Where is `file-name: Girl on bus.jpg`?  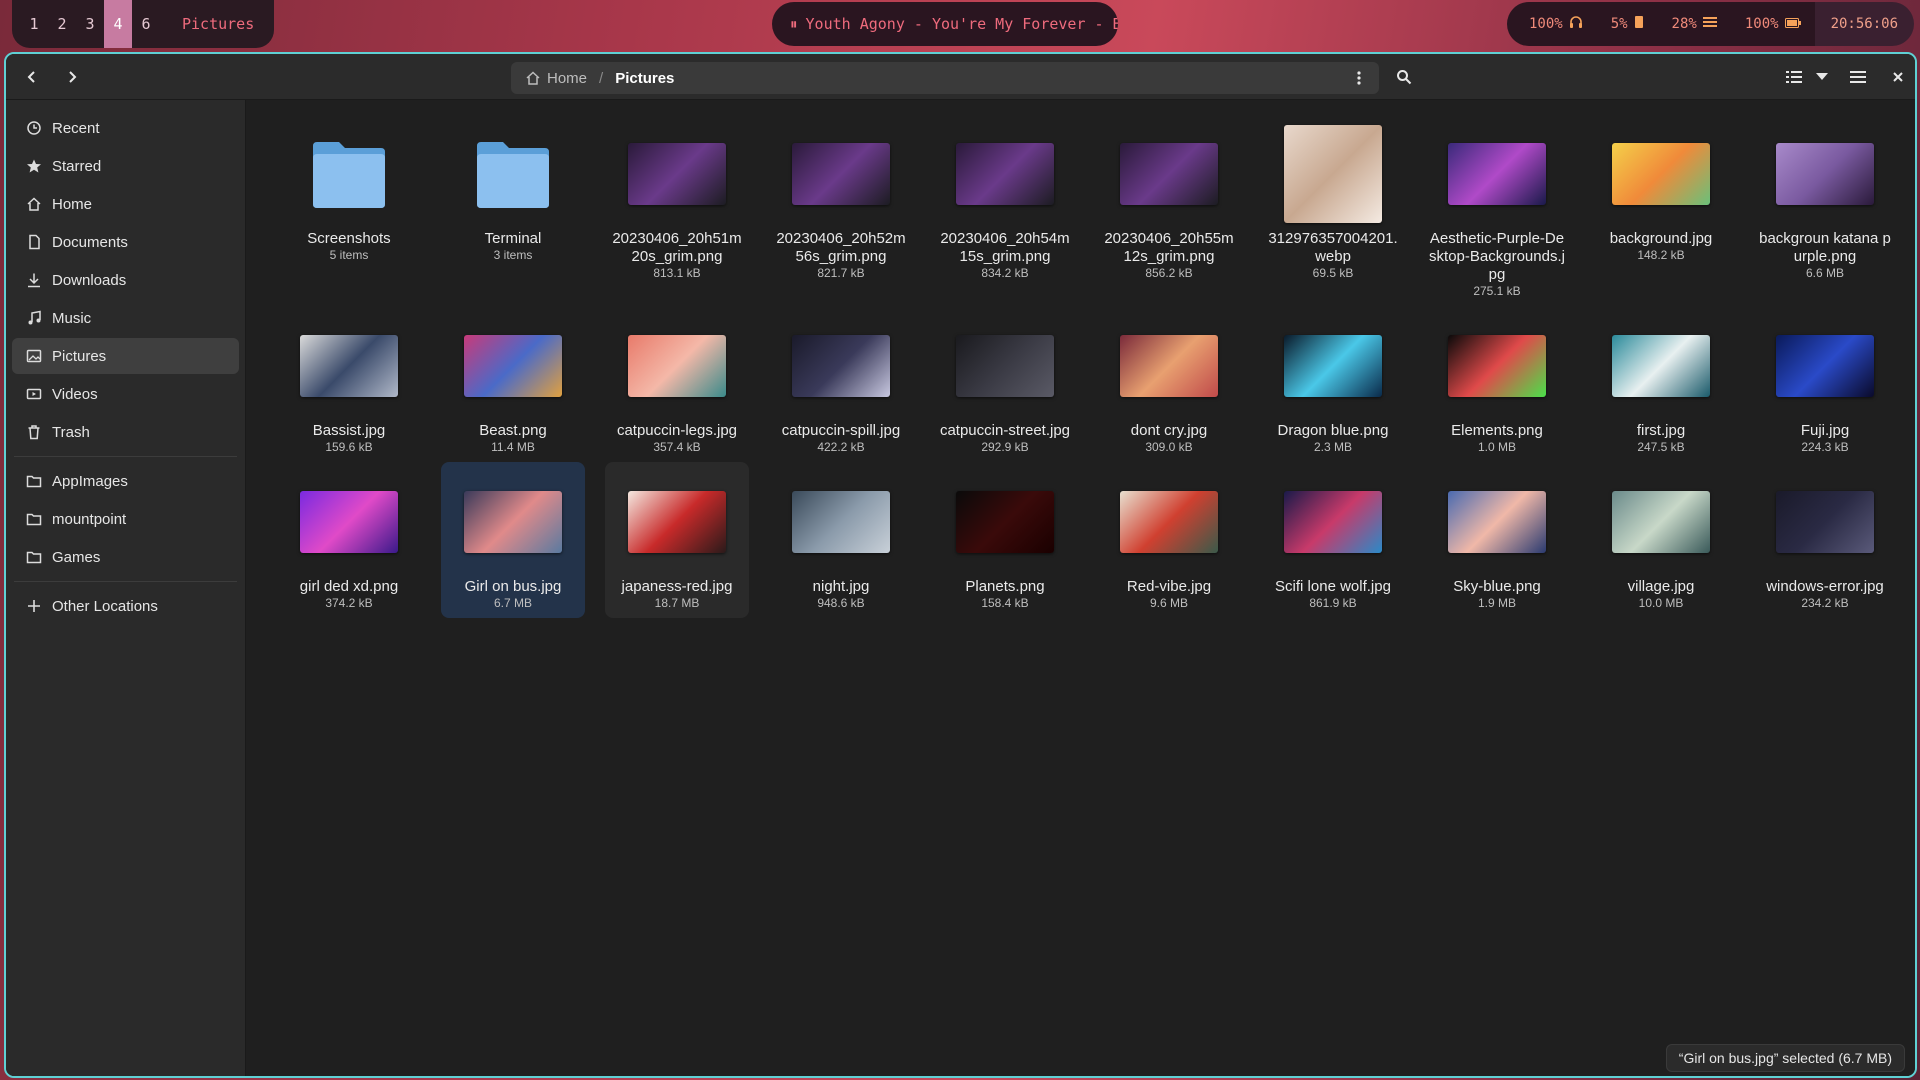
file-name: Girl on bus.jpg is located at coordinates (513, 586).